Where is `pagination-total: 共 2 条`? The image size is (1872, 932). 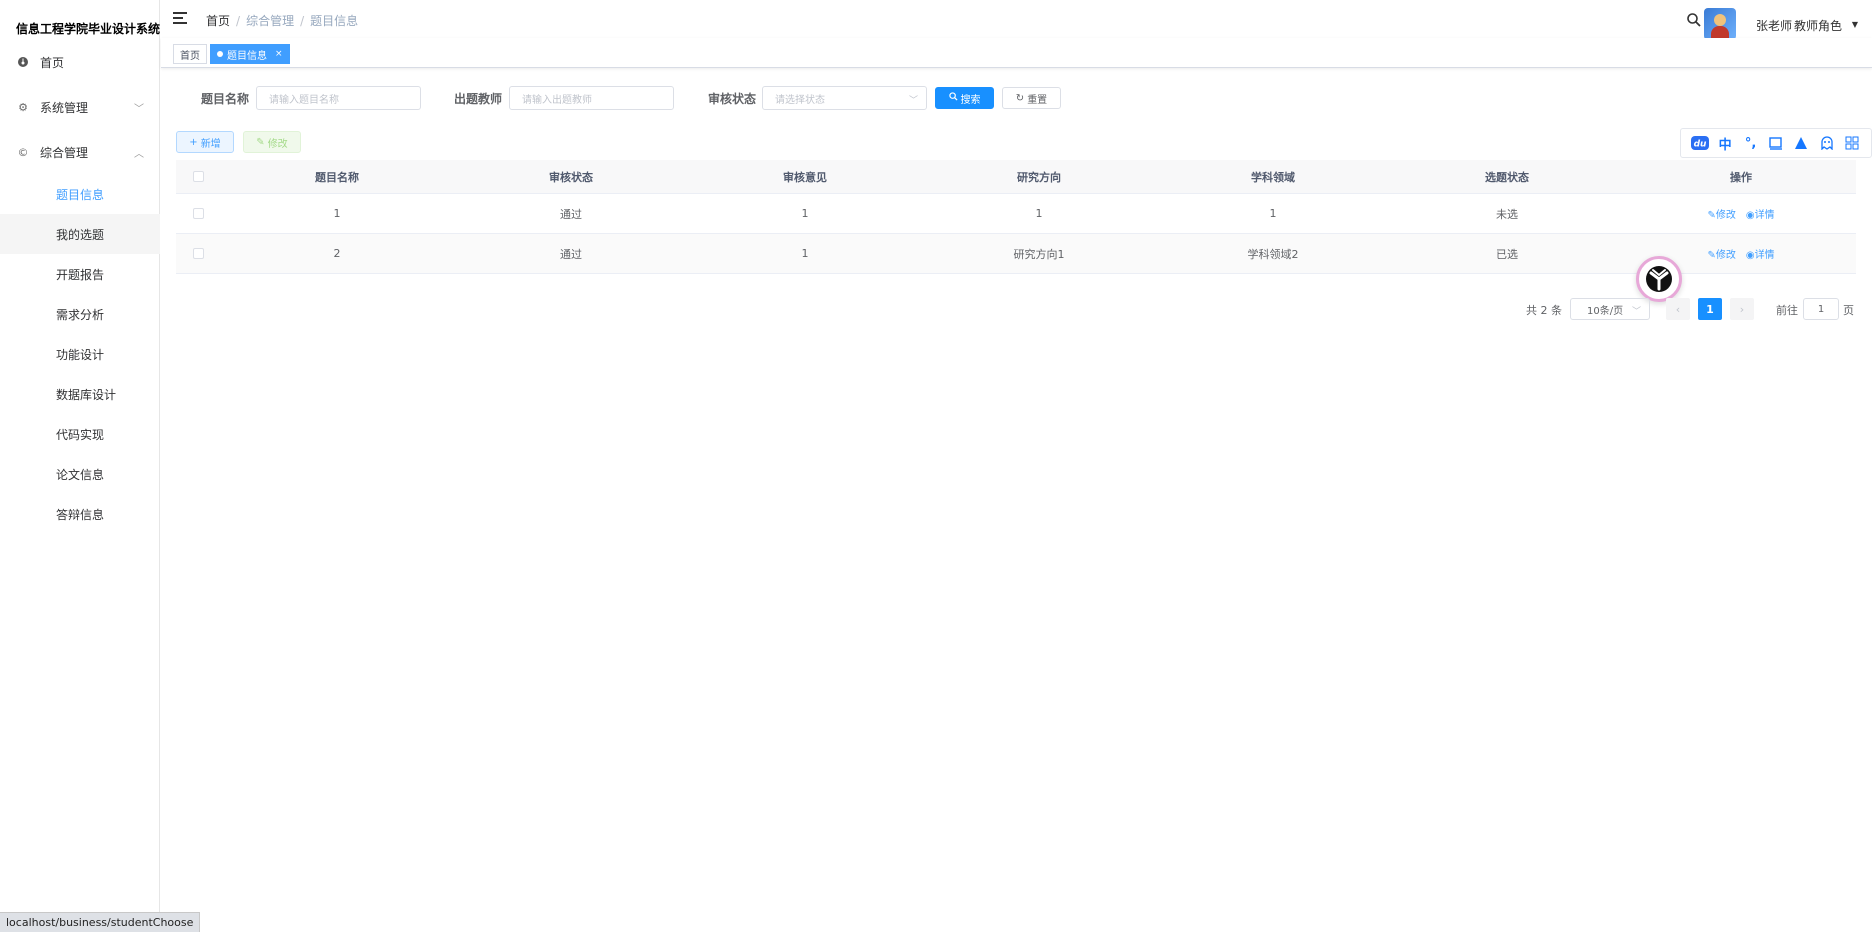
pagination-total: 共 2 条 is located at coordinates (1544, 310).